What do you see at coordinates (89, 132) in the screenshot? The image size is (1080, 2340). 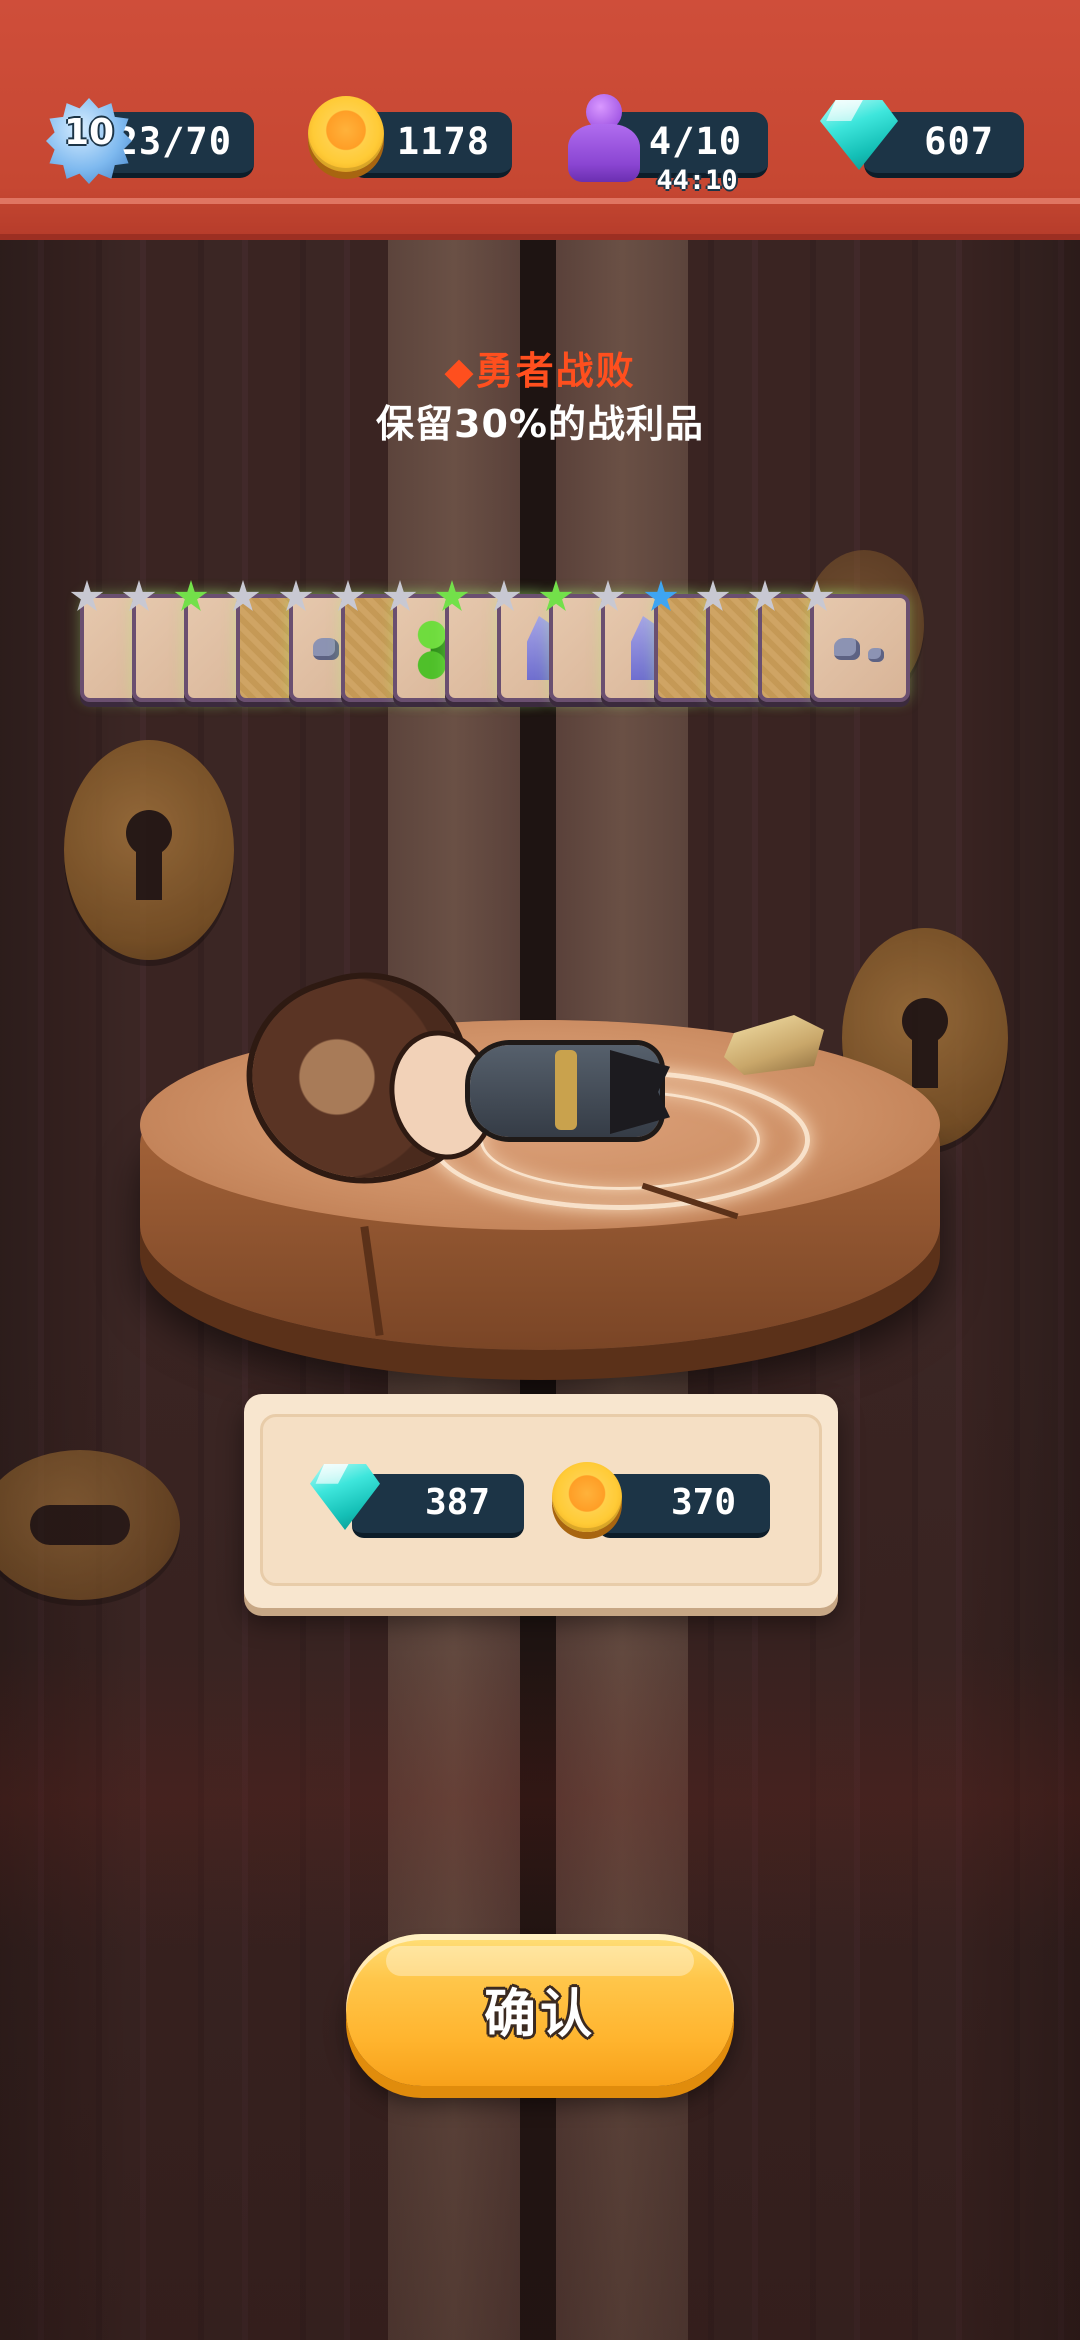 I see `player-level: 10` at bounding box center [89, 132].